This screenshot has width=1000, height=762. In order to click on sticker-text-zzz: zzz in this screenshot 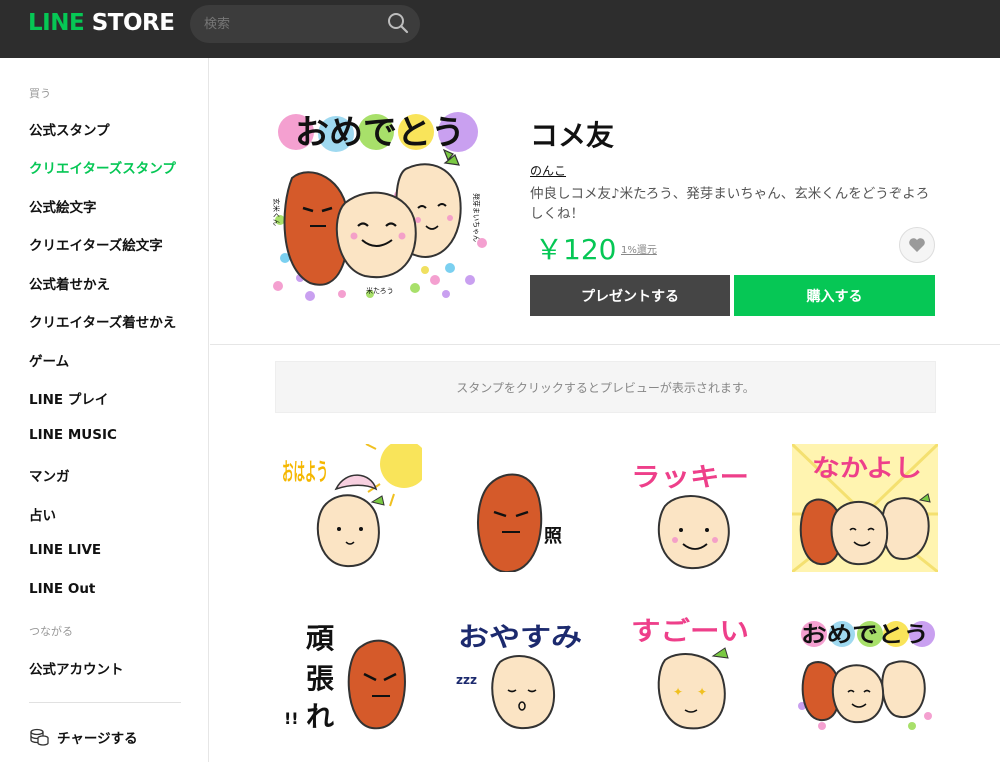, I will do `click(466, 680)`.